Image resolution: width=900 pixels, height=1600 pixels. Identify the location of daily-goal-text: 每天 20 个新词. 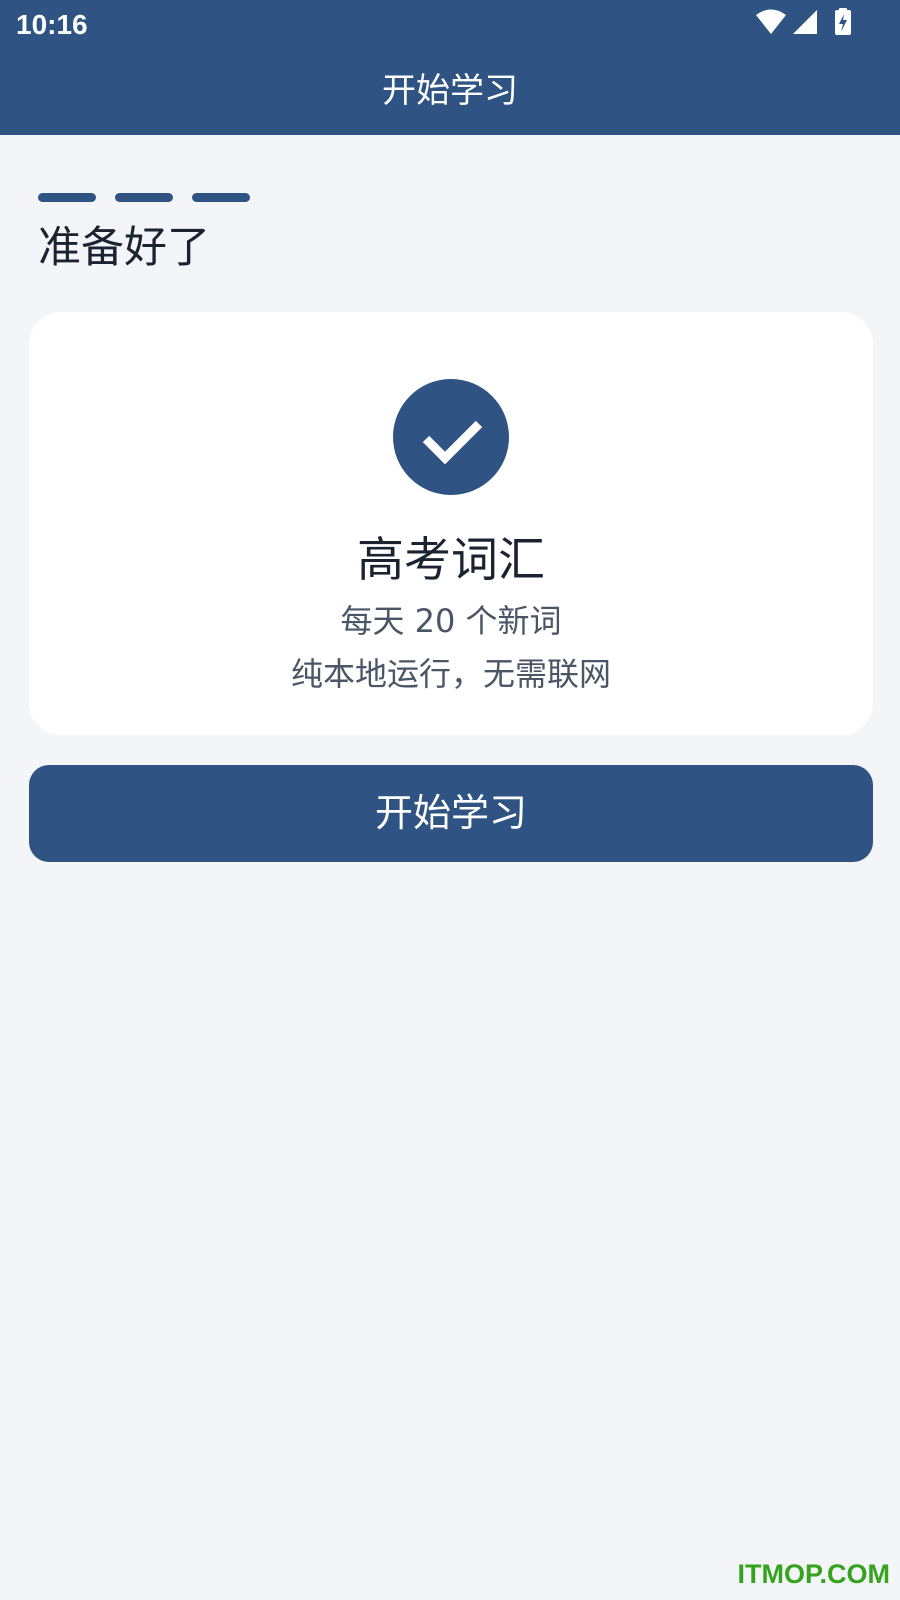
(451, 621).